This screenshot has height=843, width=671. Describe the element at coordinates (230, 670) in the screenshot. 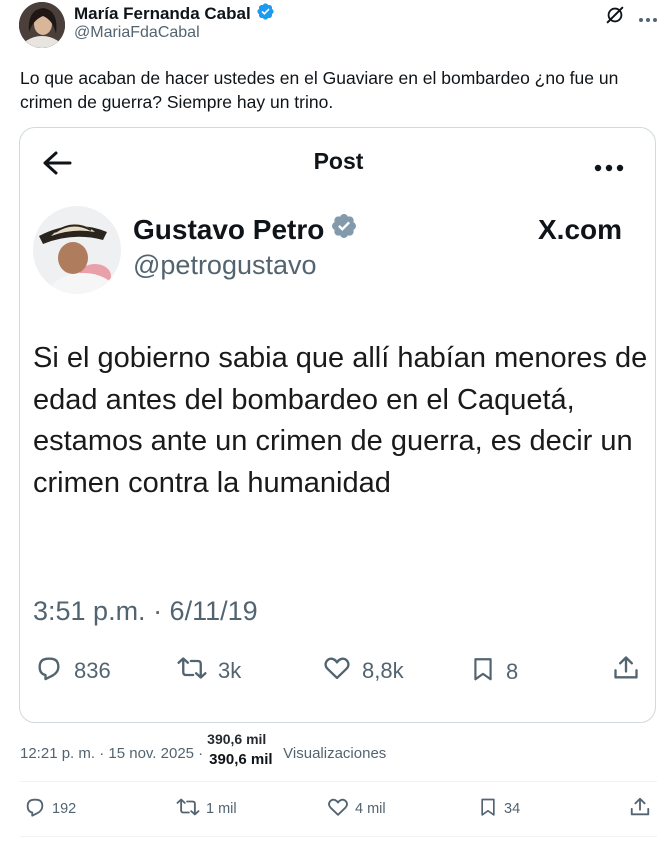

I see `quoted-repost-count: 3k` at that location.